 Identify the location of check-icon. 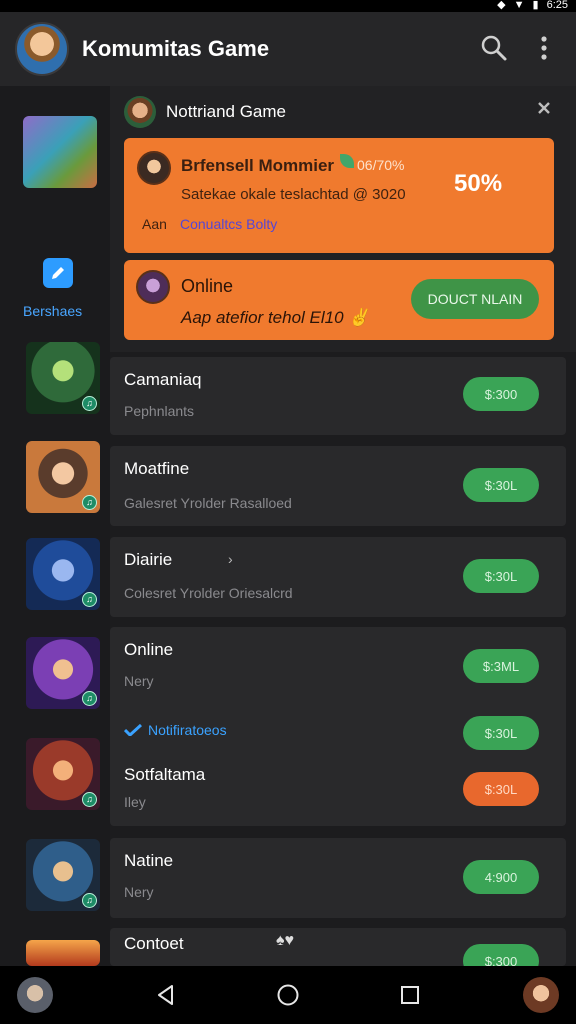
(133, 730).